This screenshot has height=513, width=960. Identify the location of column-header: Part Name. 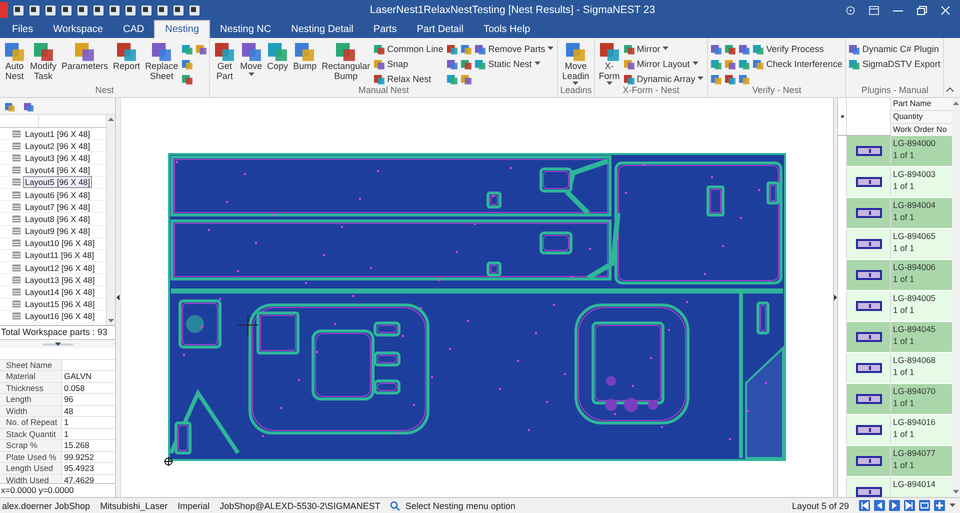
(921, 104).